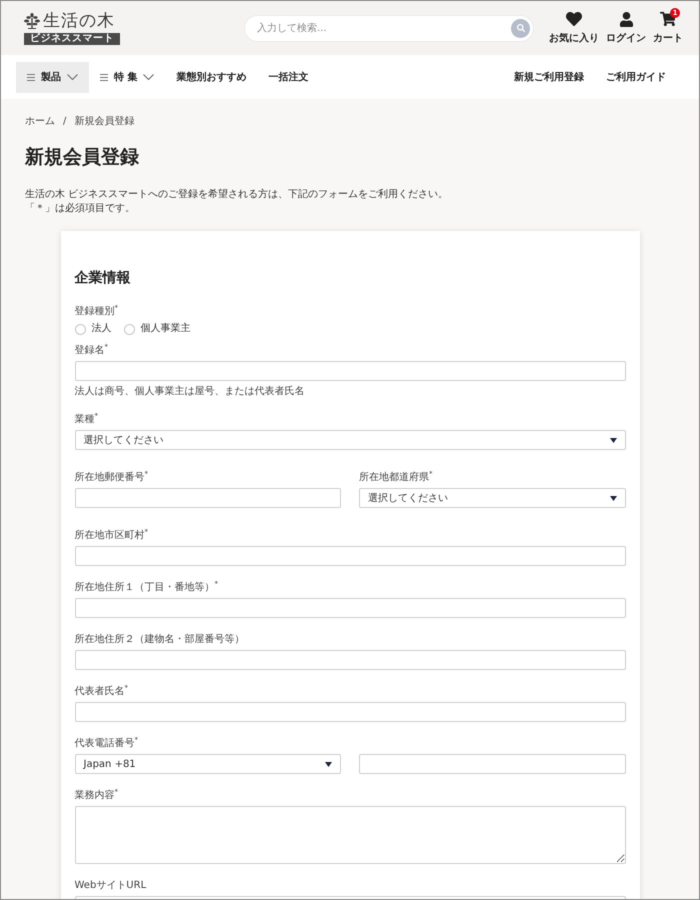  What do you see at coordinates (86, 420) in the screenshot?
I see `field-label: 業種$^{*}$` at bounding box center [86, 420].